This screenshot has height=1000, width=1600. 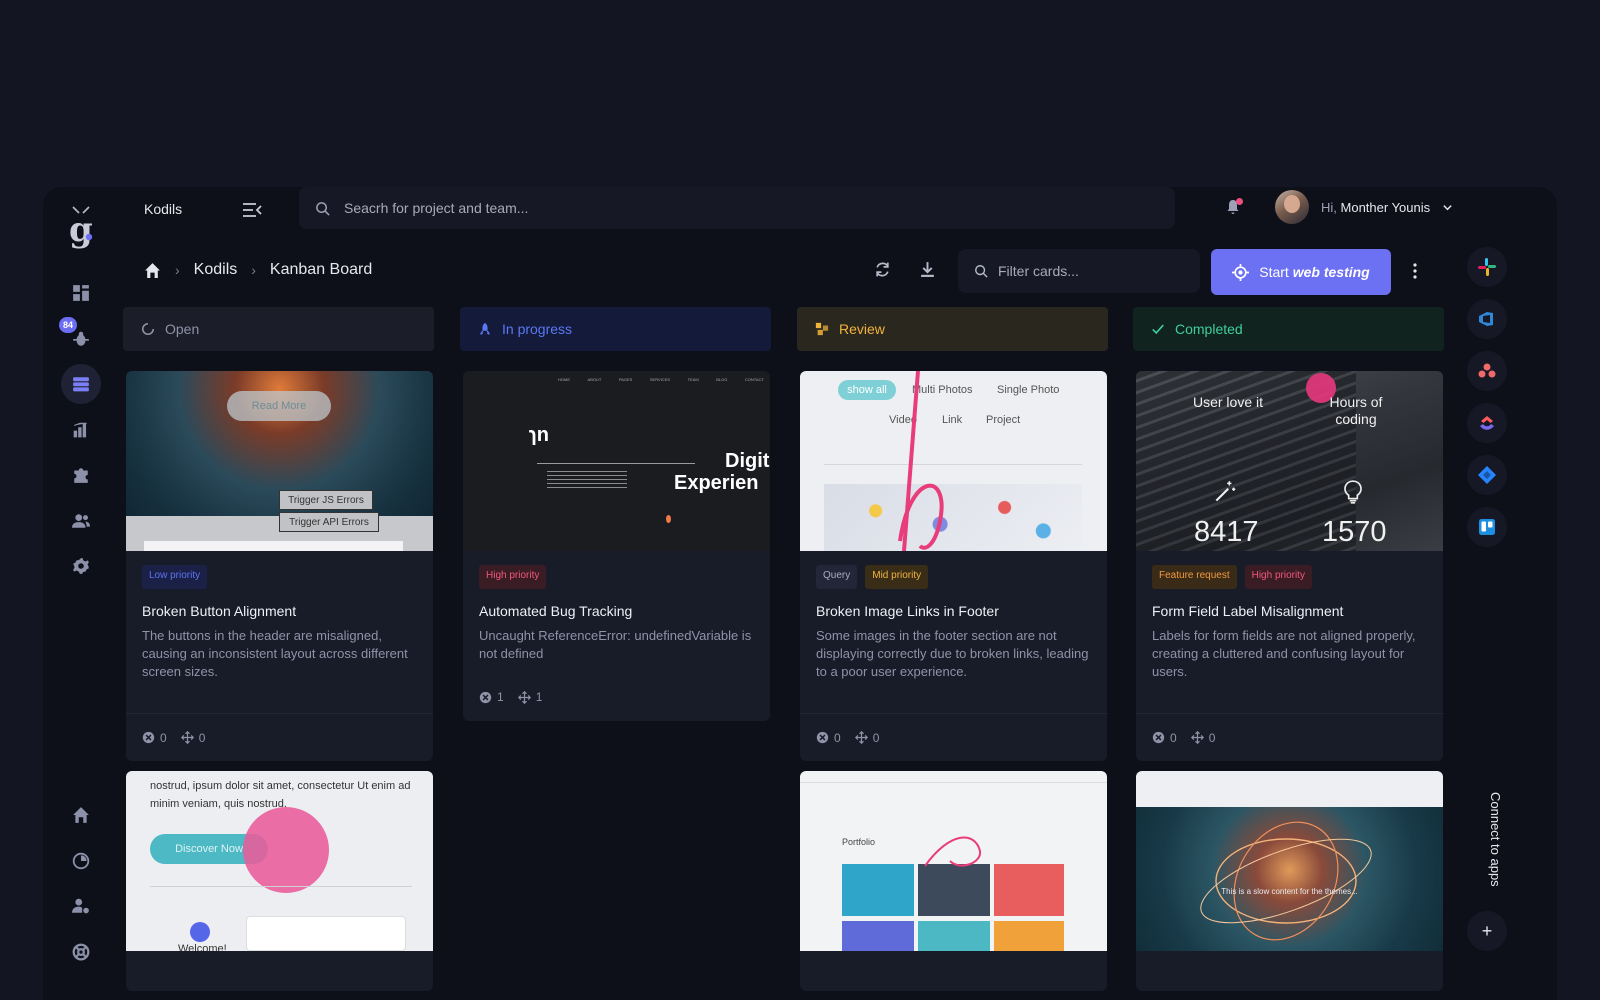 I want to click on help-nav, so click(x=81, y=952).